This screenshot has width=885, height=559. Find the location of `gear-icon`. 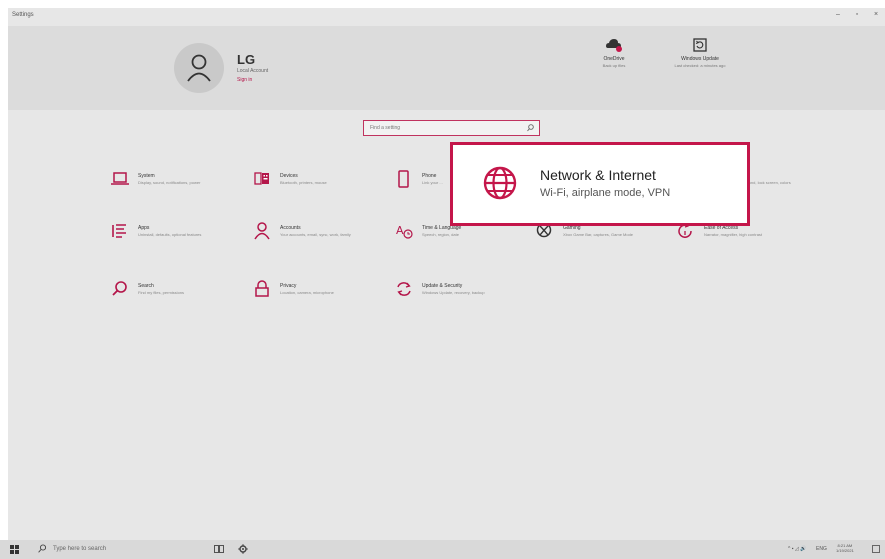

gear-icon is located at coordinates (243, 549).